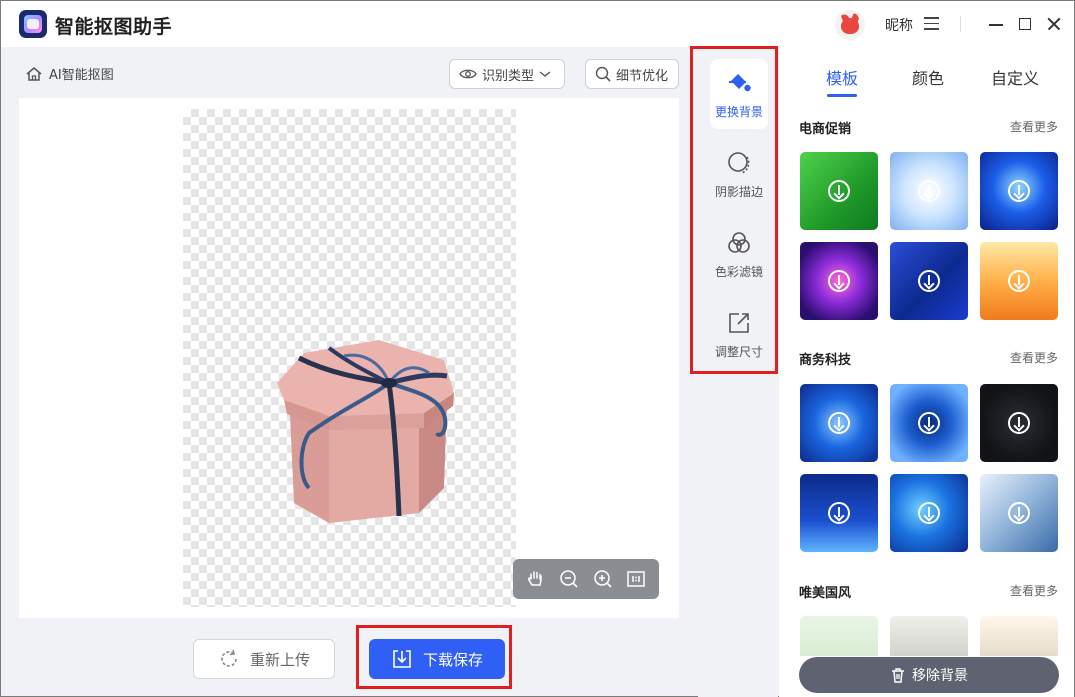 The image size is (1075, 697). Describe the element at coordinates (850, 25) in the screenshot. I see `avatar` at that location.